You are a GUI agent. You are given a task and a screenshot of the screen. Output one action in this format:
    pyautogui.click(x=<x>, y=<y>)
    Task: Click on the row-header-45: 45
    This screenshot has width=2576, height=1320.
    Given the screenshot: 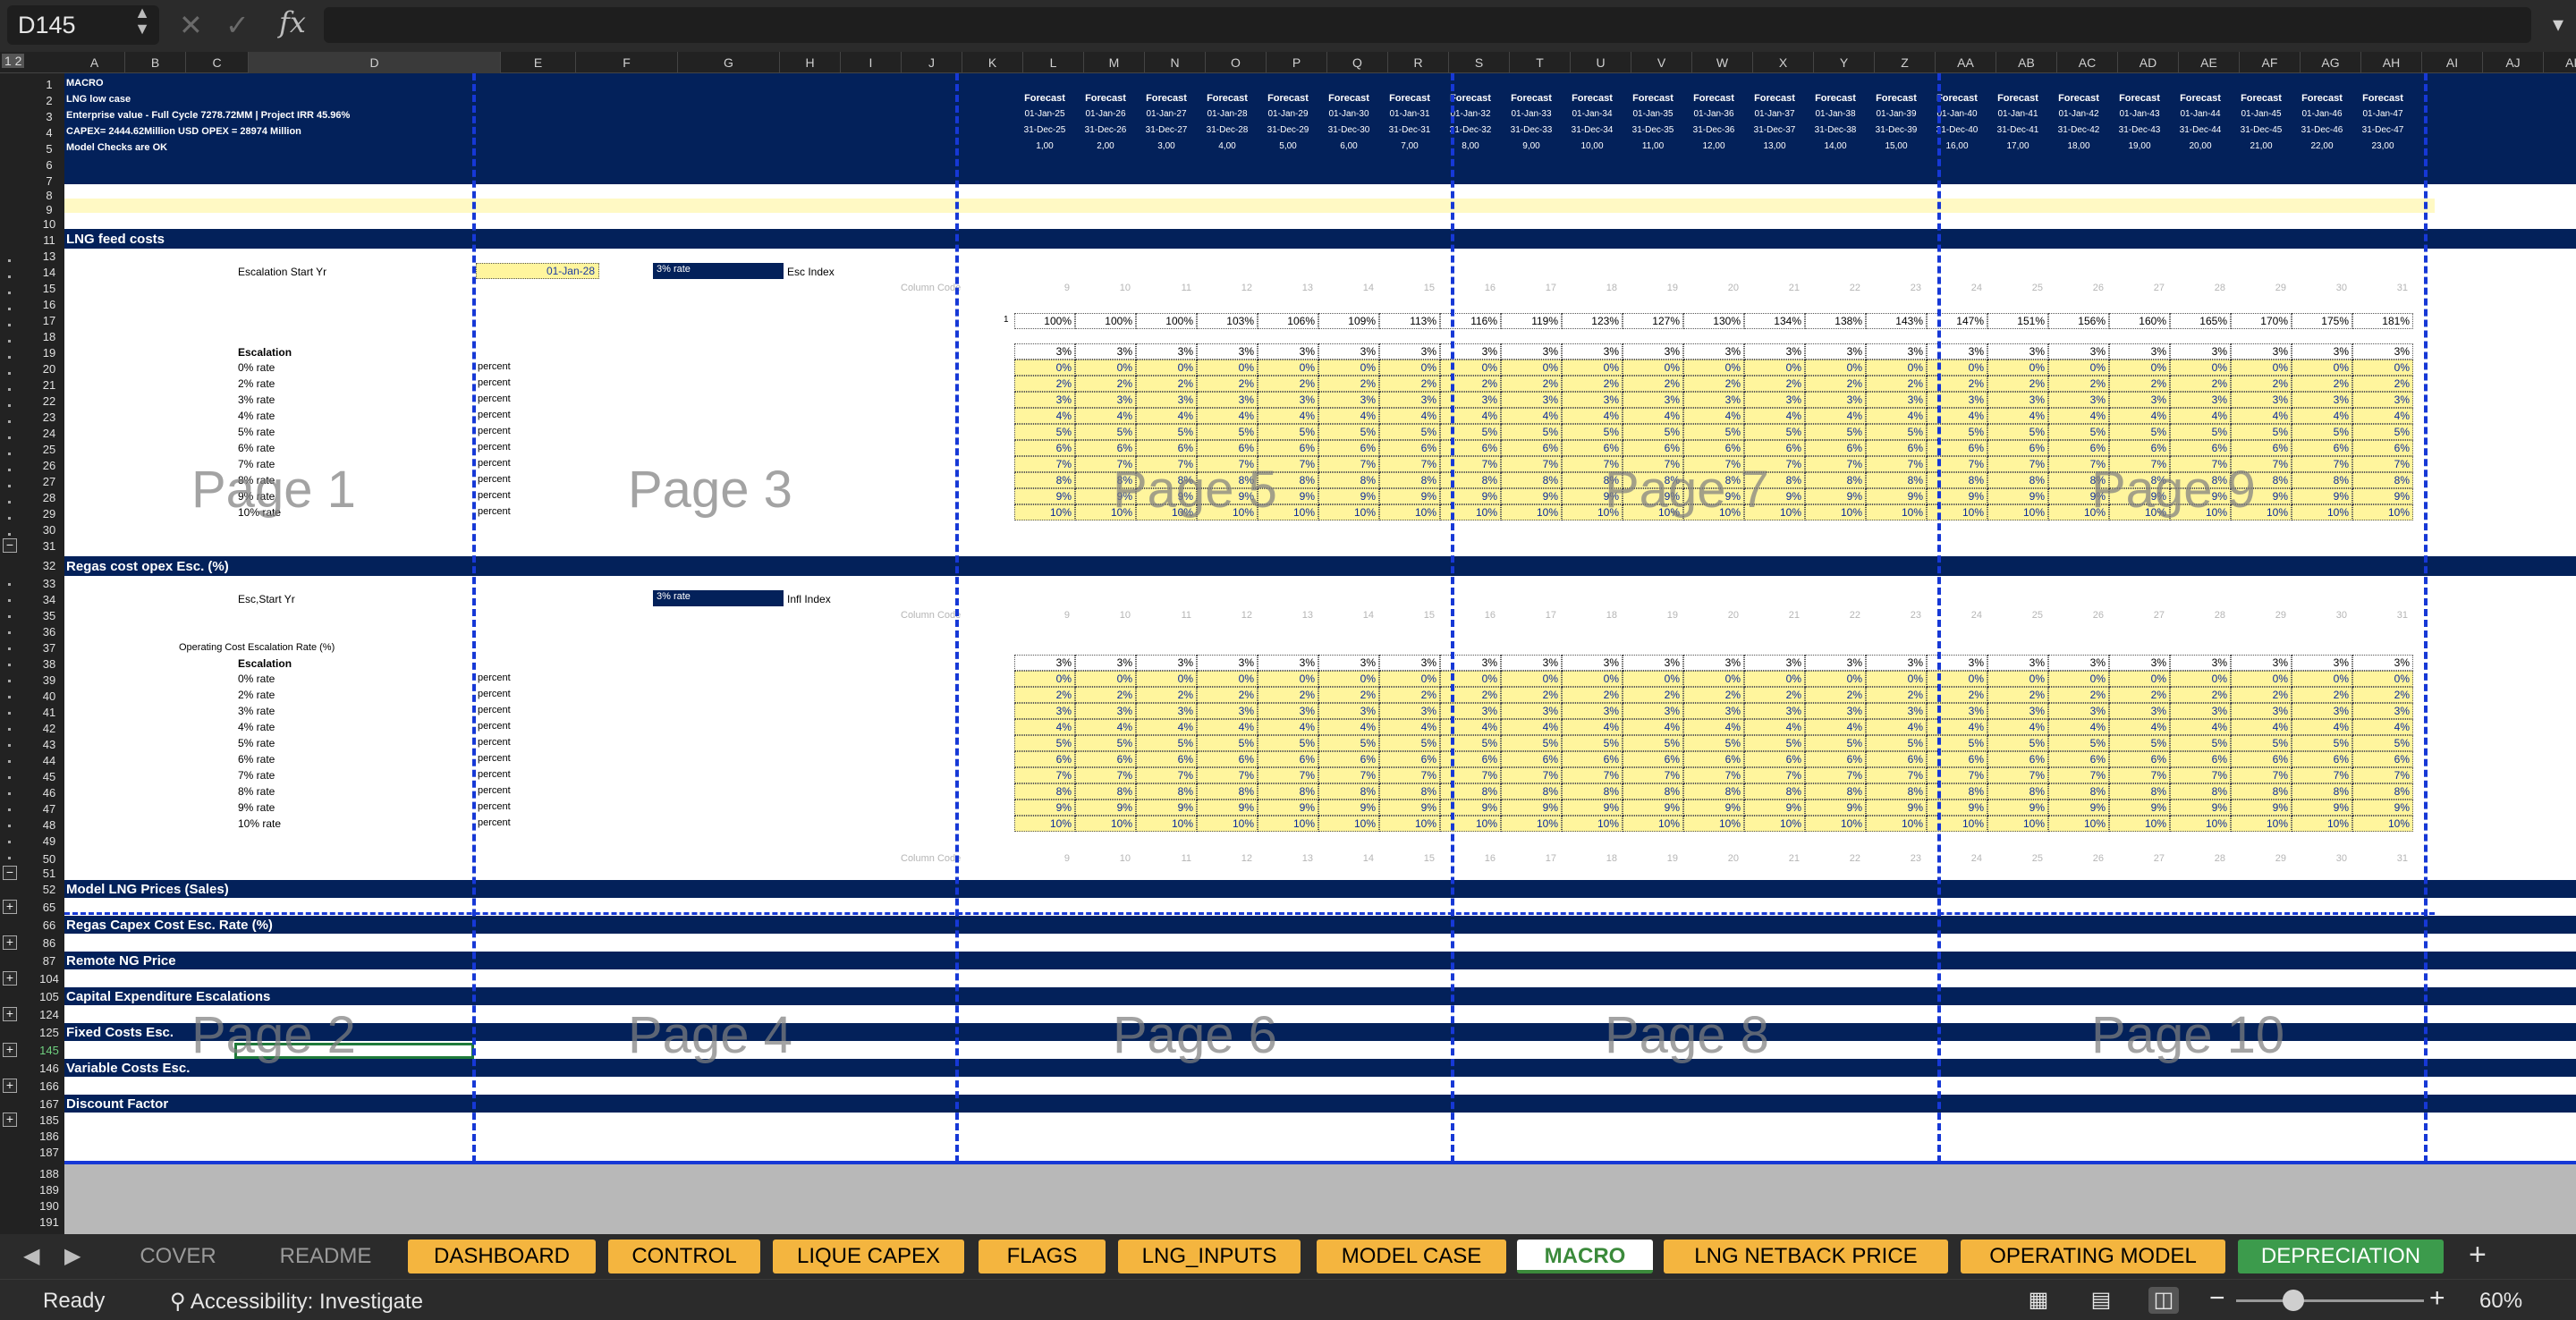 What is the action you would take?
    pyautogui.click(x=49, y=777)
    